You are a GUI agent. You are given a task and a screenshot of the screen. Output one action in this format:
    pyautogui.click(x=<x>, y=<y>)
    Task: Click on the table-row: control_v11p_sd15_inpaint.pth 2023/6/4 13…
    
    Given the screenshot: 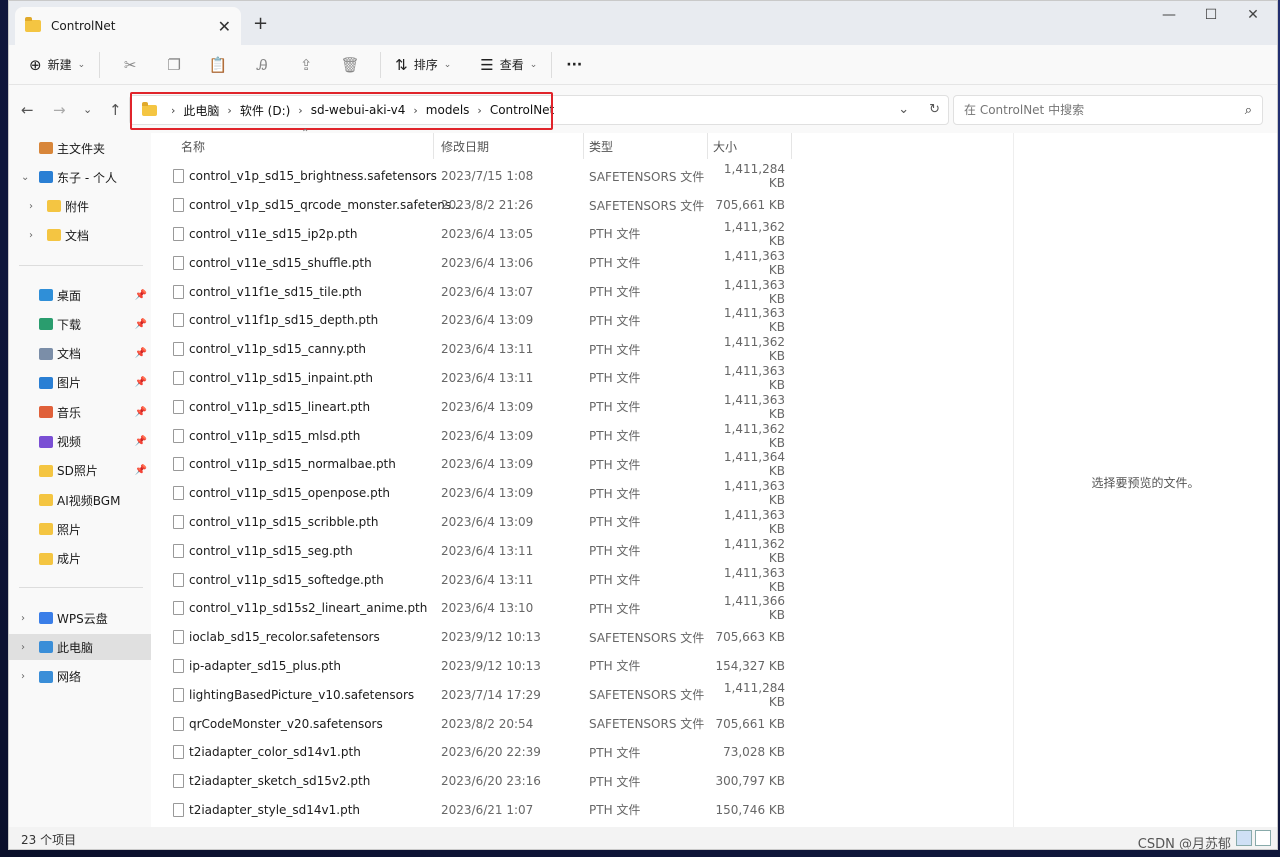 What is the action you would take?
    pyautogui.click(x=475, y=378)
    